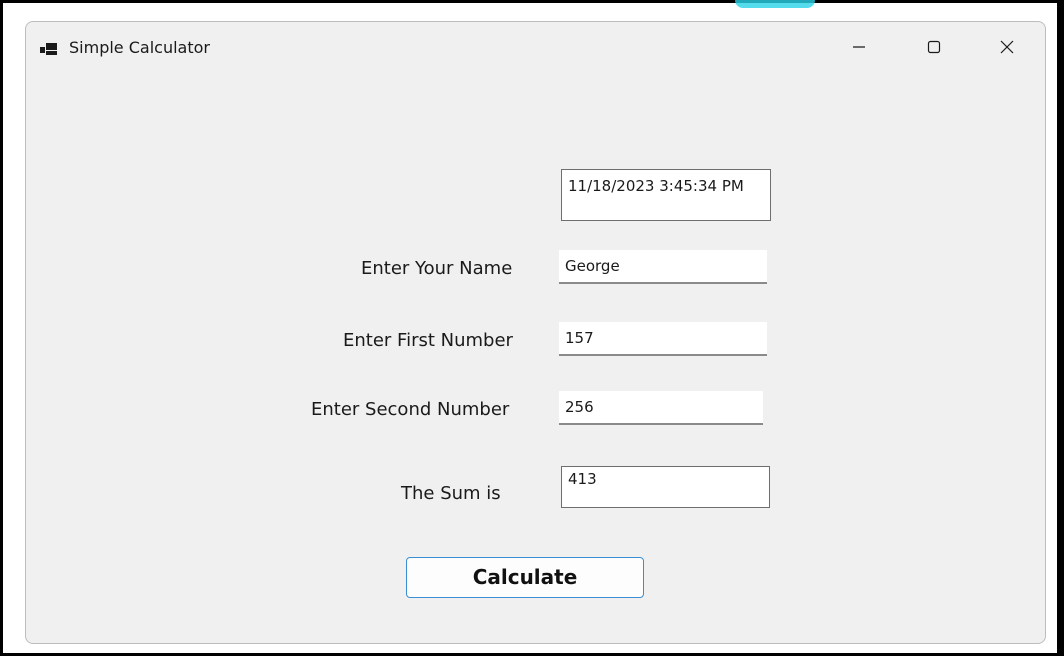 The image size is (1064, 656). I want to click on sum-output: 413, so click(665, 487).